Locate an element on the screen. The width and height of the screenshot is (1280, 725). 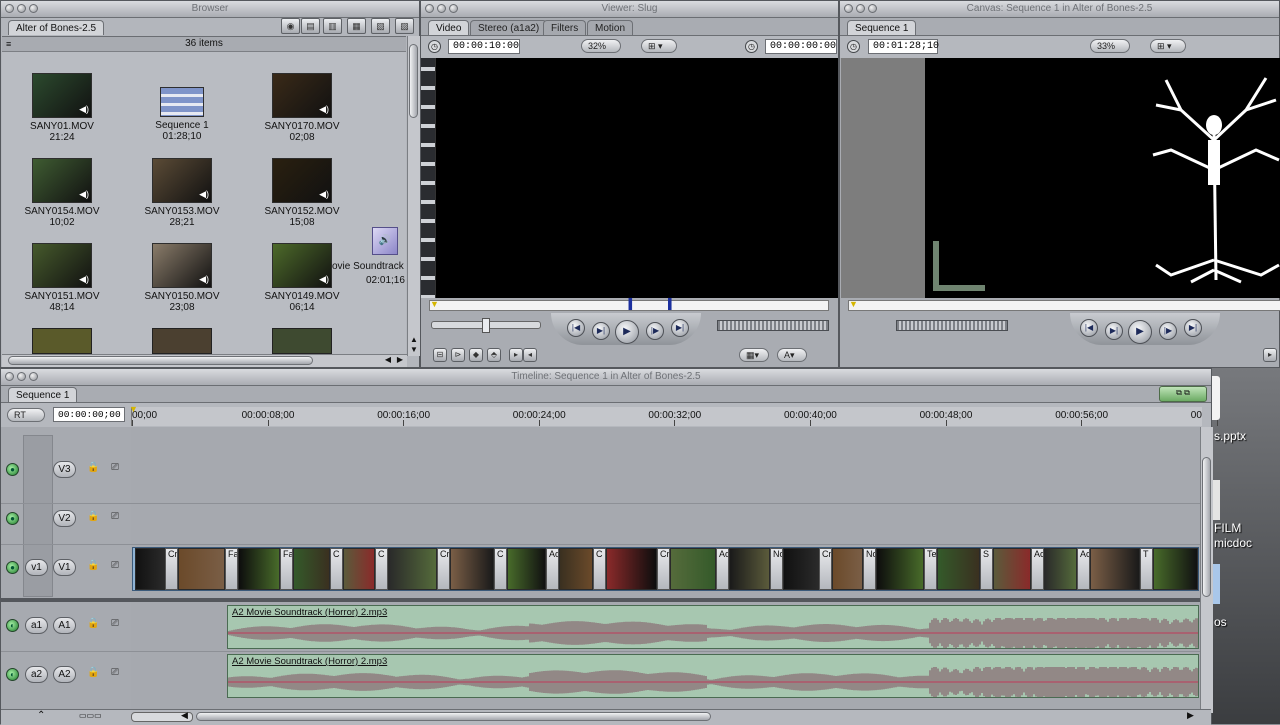
large-icon-view-icon: ▧ is located at coordinates (380, 26).